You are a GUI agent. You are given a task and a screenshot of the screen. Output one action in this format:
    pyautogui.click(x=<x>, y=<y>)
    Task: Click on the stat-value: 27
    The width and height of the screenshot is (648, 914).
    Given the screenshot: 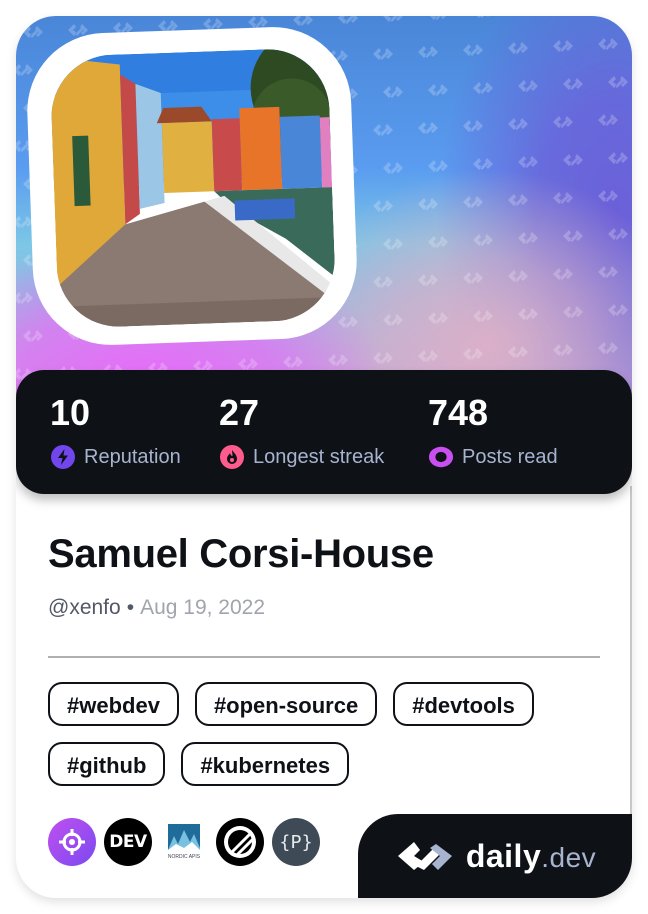 What is the action you would take?
    pyautogui.click(x=239, y=412)
    